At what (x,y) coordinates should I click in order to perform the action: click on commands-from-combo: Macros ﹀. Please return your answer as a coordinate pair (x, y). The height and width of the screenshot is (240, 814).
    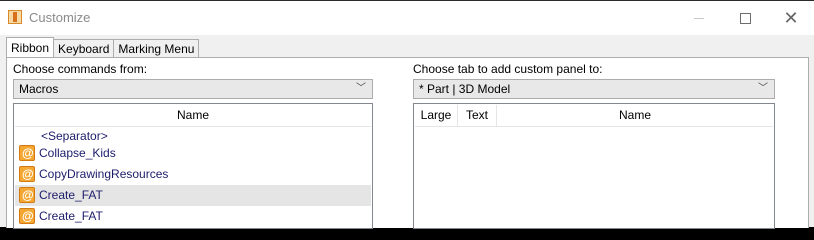
    Looking at the image, I should click on (193, 89).